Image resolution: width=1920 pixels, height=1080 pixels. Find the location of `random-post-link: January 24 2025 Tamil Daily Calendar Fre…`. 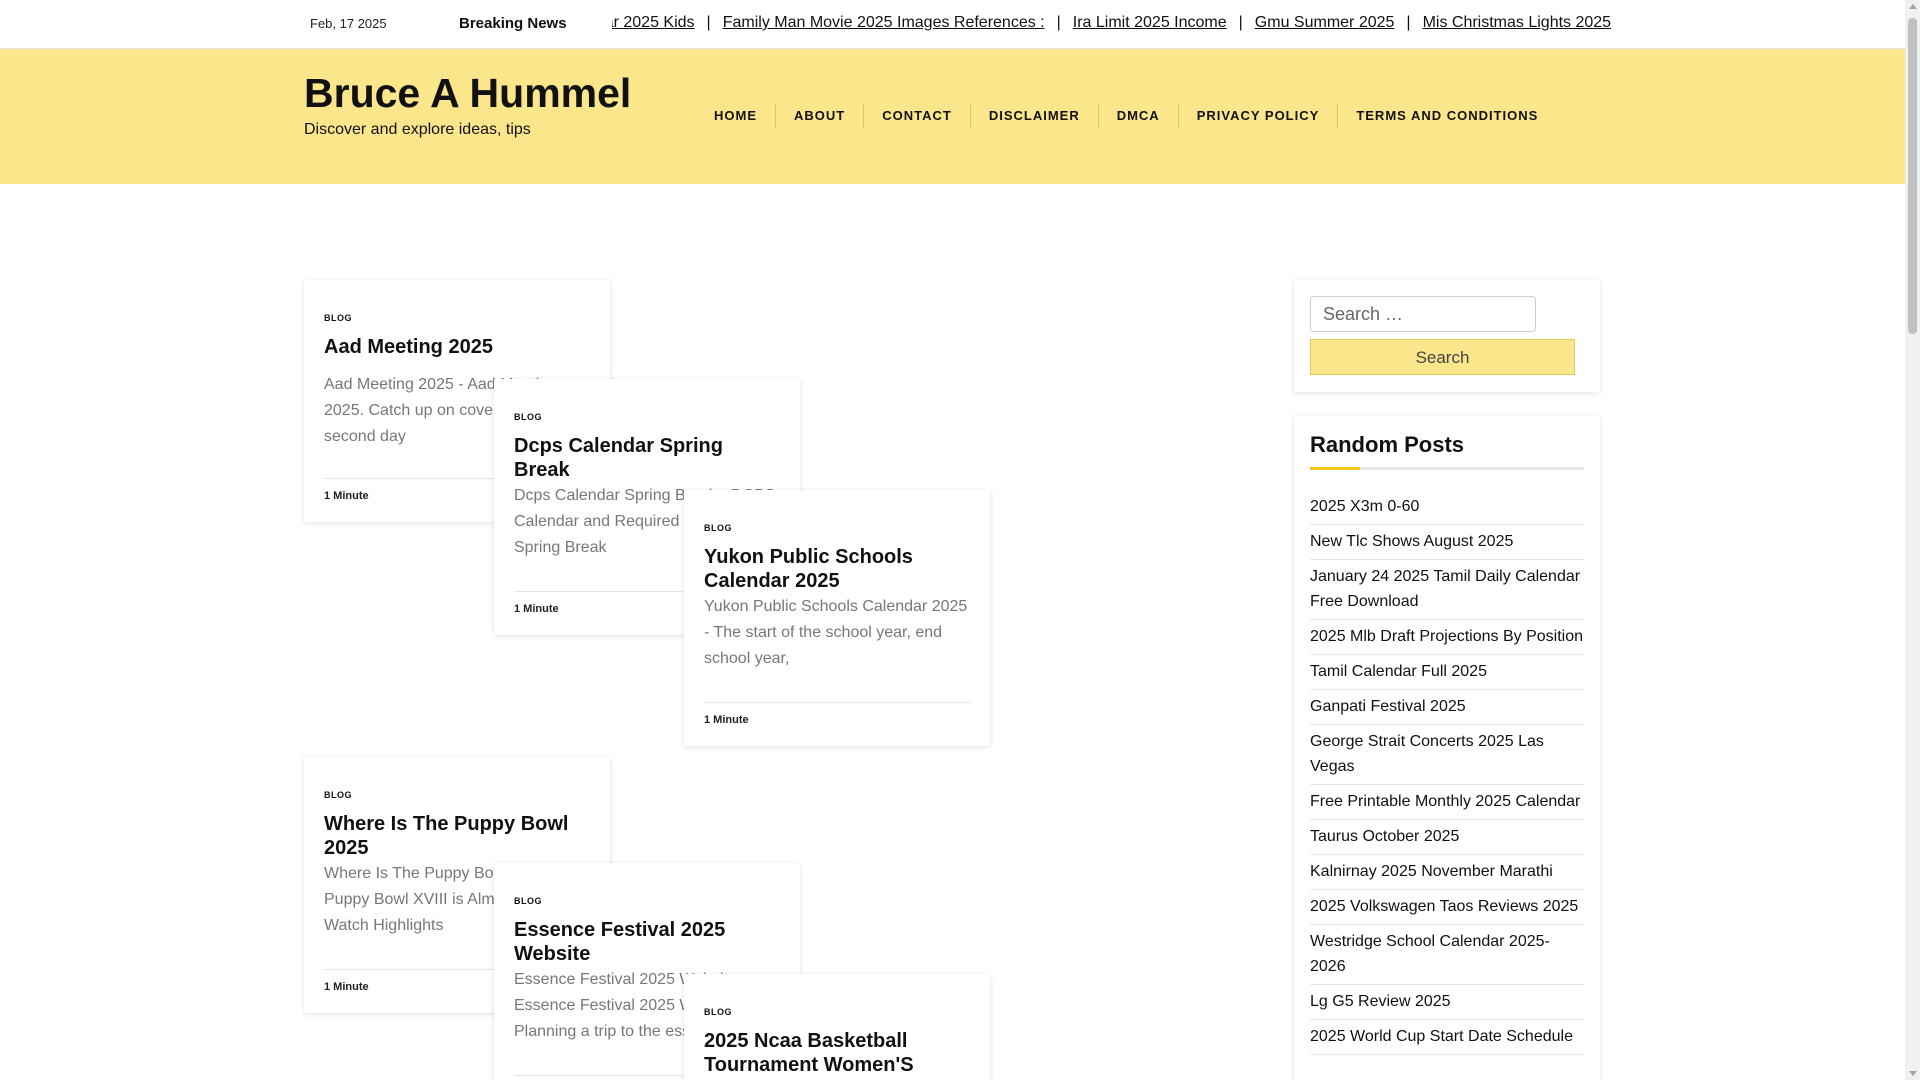

random-post-link: January 24 2025 Tamil Daily Calendar Fre… is located at coordinates (1447, 590).